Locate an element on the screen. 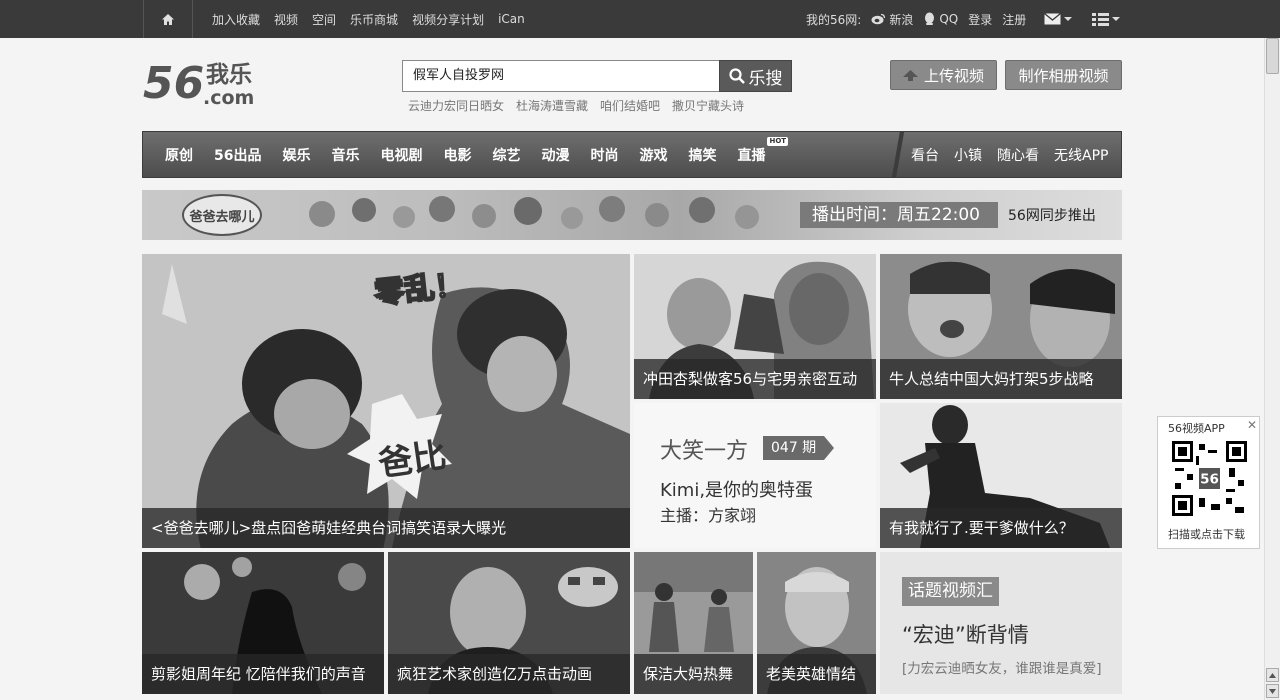 The width and height of the screenshot is (1280, 700). logo-domain: .com is located at coordinates (228, 97).